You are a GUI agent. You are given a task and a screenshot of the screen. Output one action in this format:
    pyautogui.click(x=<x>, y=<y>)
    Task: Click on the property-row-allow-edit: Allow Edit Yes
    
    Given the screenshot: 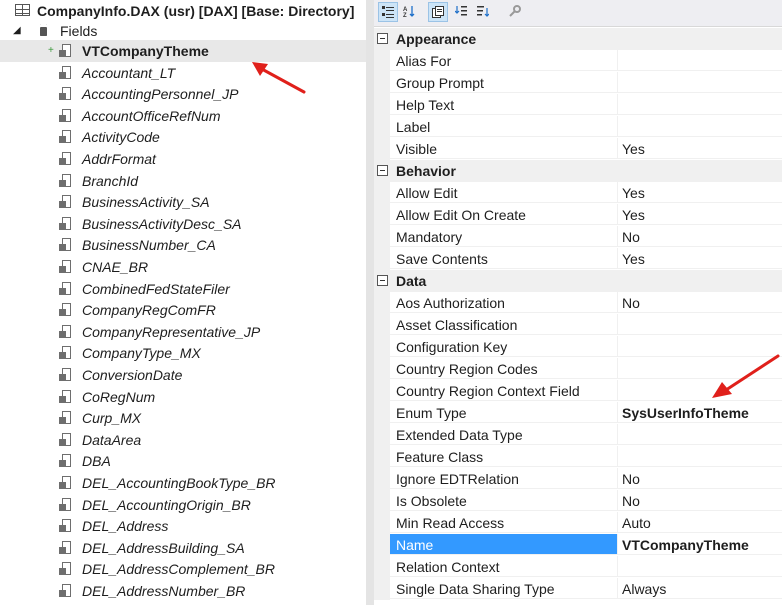 What is the action you would take?
    pyautogui.click(x=578, y=193)
    